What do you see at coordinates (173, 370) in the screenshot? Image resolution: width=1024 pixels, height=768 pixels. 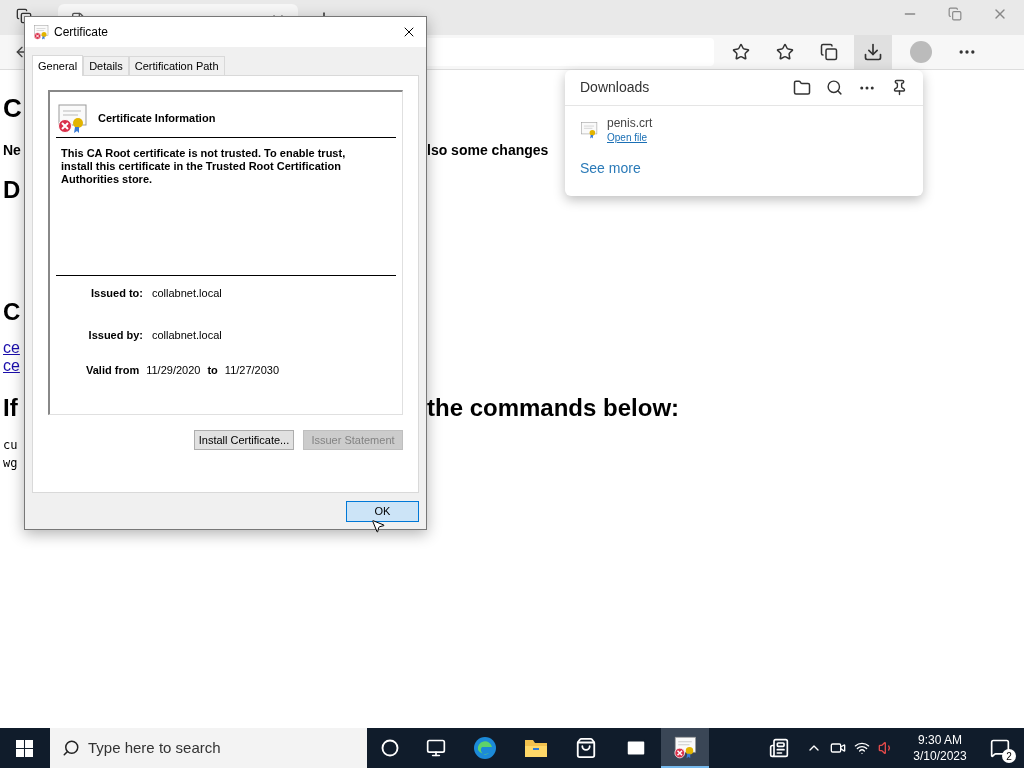 I see `field-value: 11/29/2020` at bounding box center [173, 370].